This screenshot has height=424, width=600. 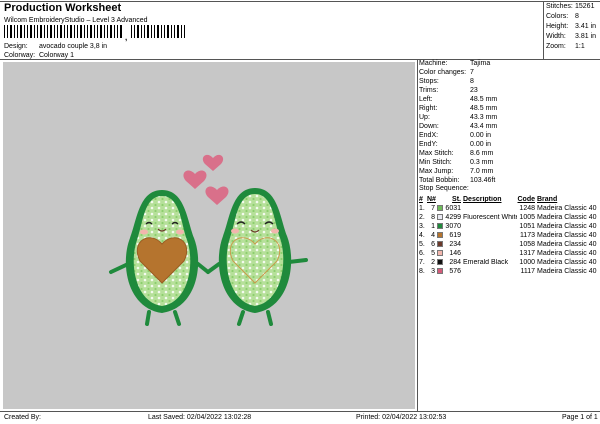 I want to click on stitch-count: 619, so click(x=455, y=235).